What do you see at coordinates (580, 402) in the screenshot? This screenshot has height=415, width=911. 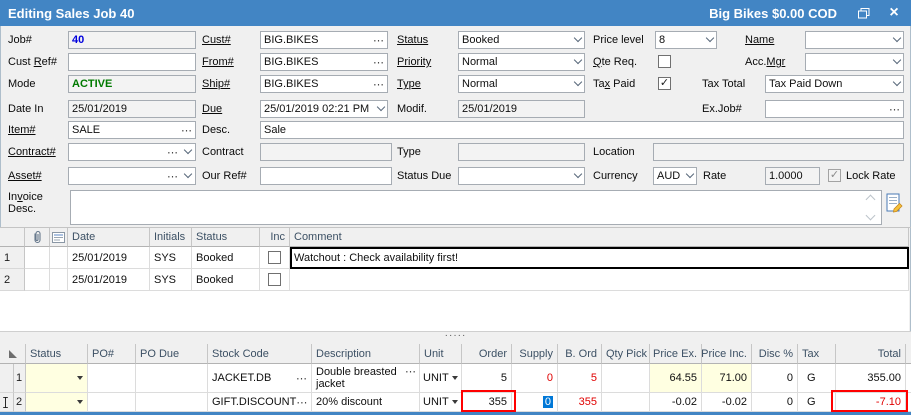 I see `item-b-ord-cell: 355` at bounding box center [580, 402].